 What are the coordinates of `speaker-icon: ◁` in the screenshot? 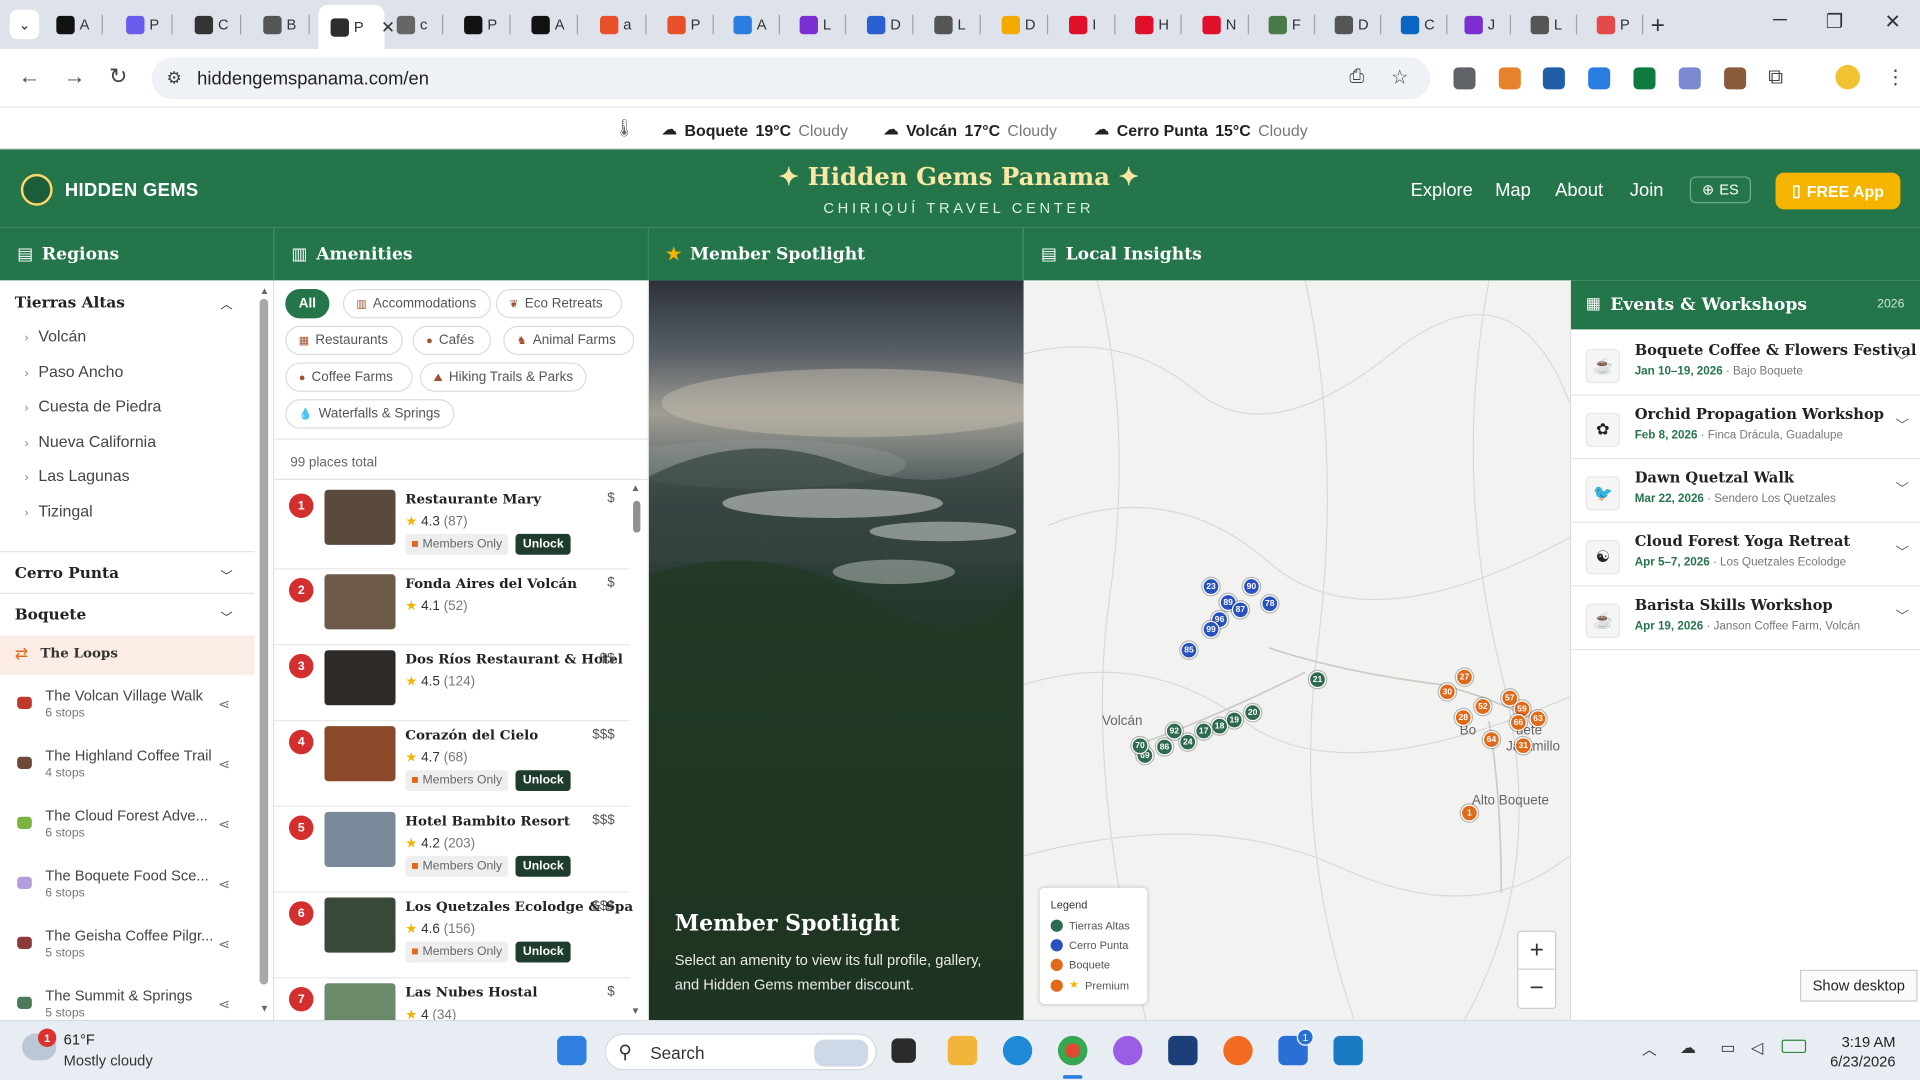 It's located at (1757, 1048).